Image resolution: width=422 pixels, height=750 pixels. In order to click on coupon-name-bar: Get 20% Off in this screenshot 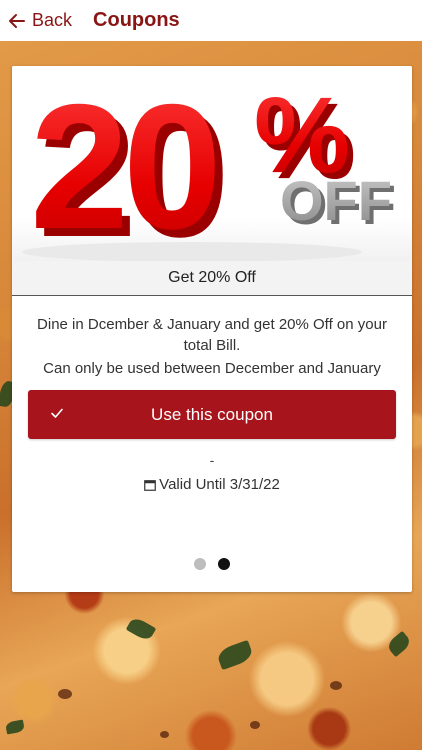, I will do `click(212, 278)`.